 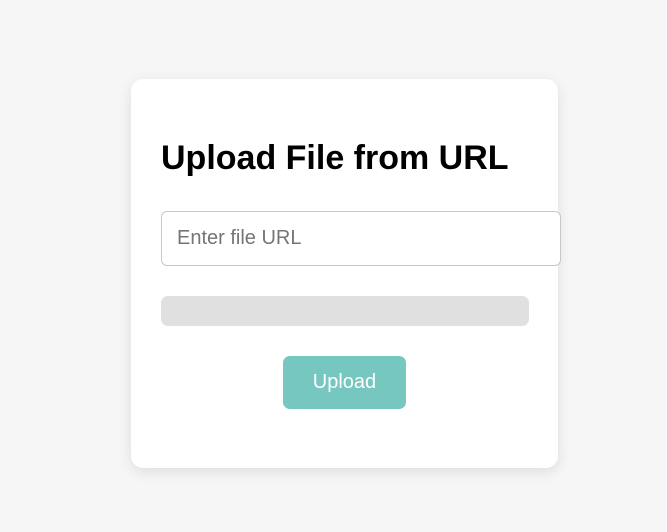 I want to click on page-title: Upload File from URL, so click(x=335, y=158).